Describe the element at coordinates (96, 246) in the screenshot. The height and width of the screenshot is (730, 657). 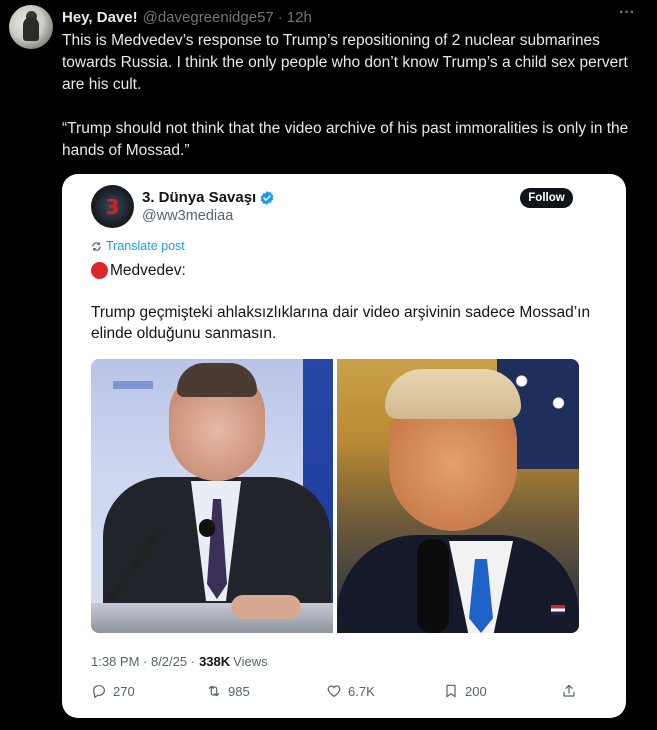
I see `translate-icon` at that location.